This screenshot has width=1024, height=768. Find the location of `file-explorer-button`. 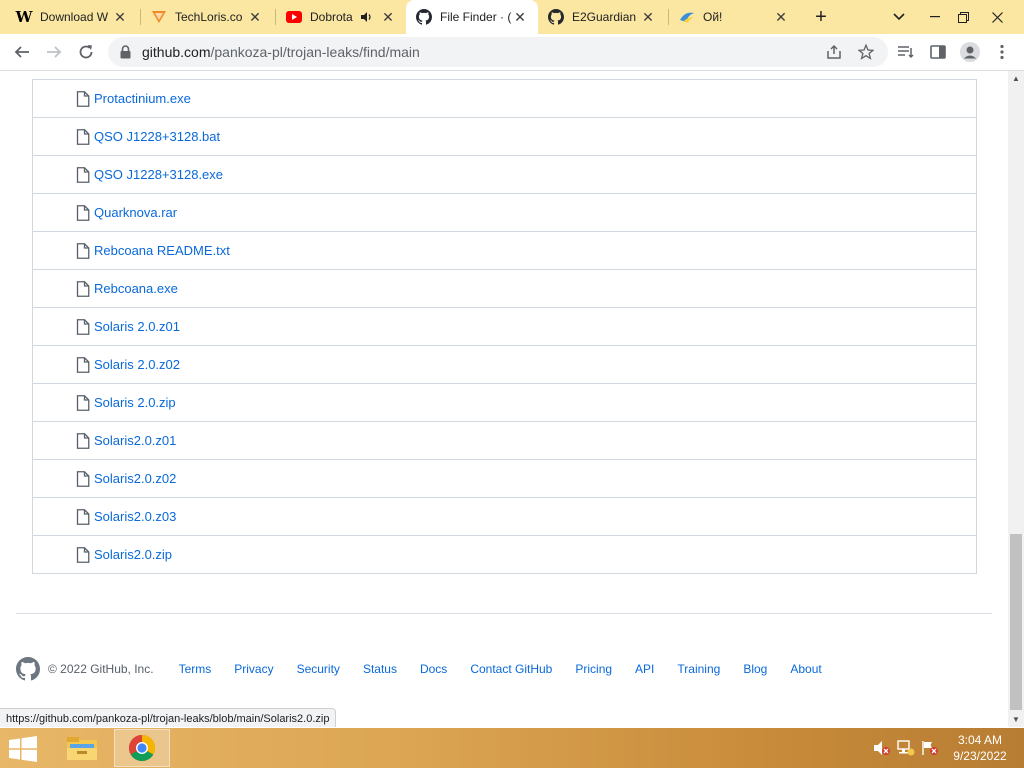

file-explorer-button is located at coordinates (82, 748).